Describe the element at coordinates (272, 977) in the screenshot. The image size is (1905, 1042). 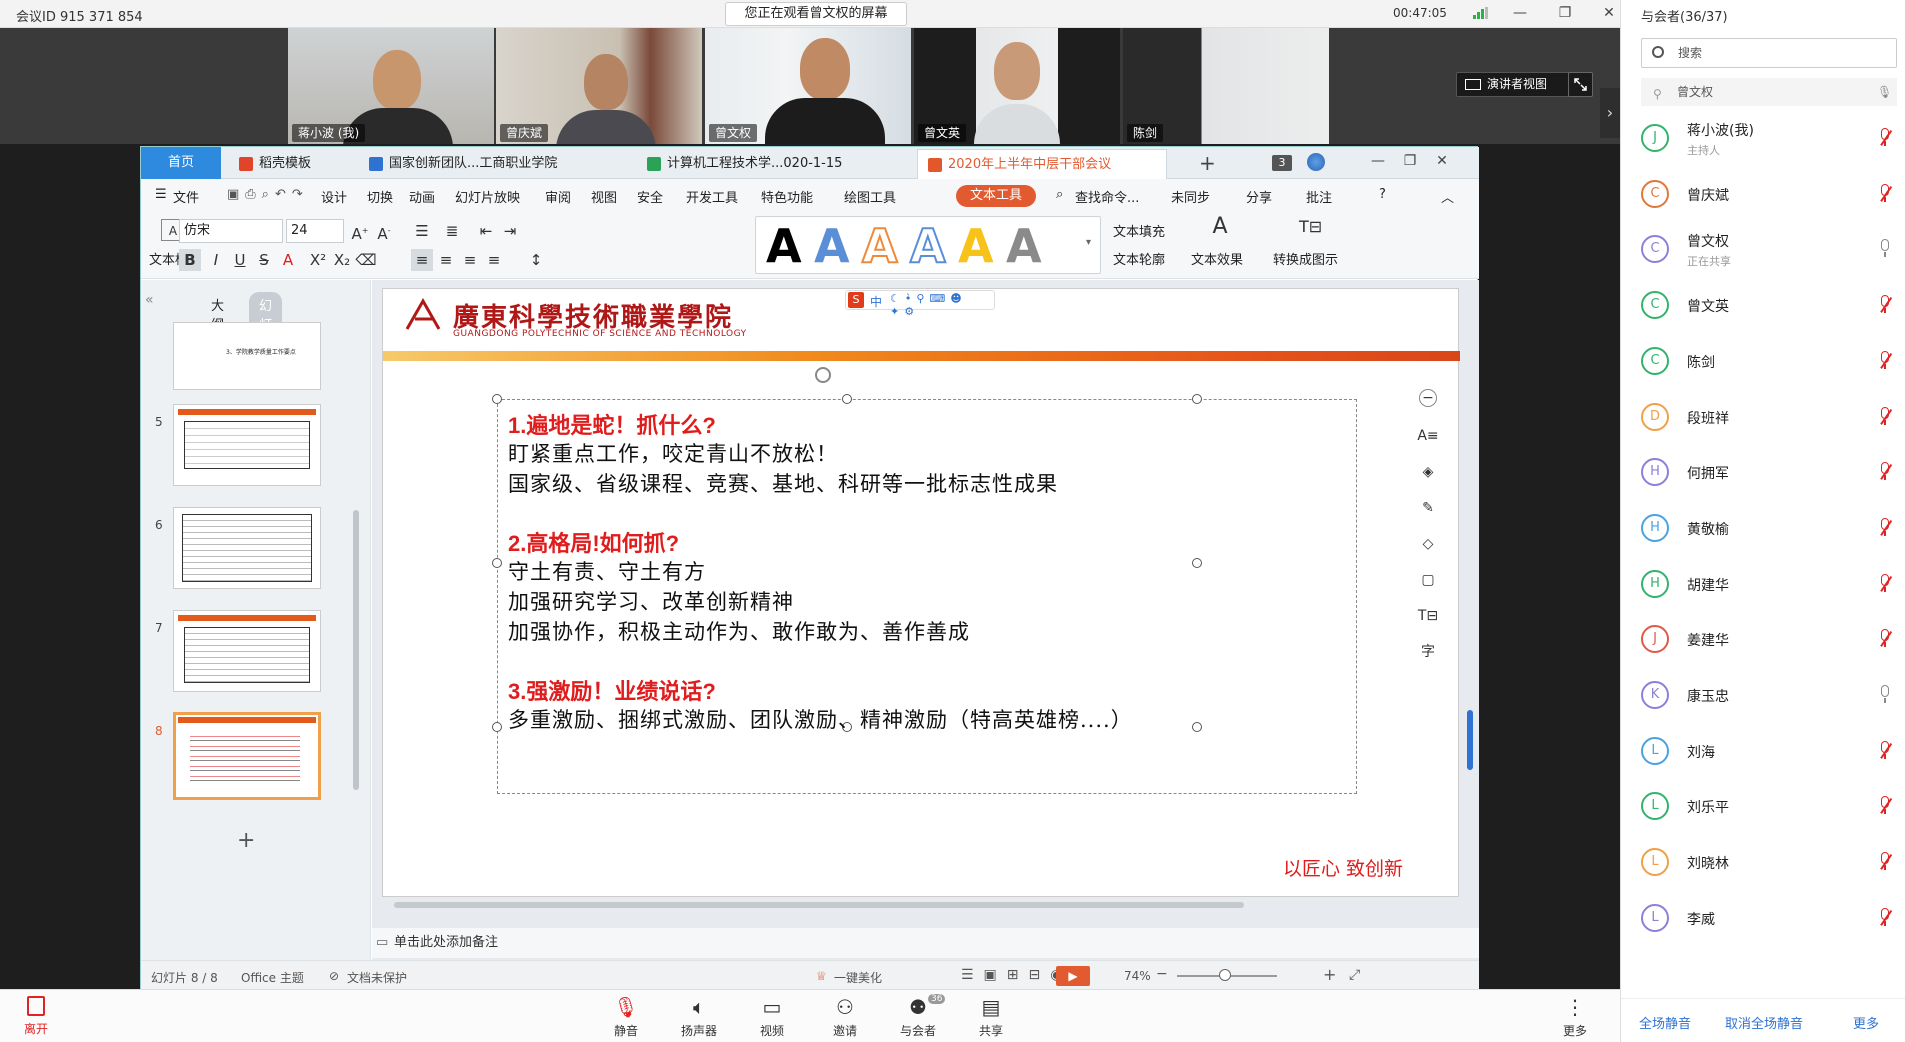
I see `theme-name: Office 主题` at that location.